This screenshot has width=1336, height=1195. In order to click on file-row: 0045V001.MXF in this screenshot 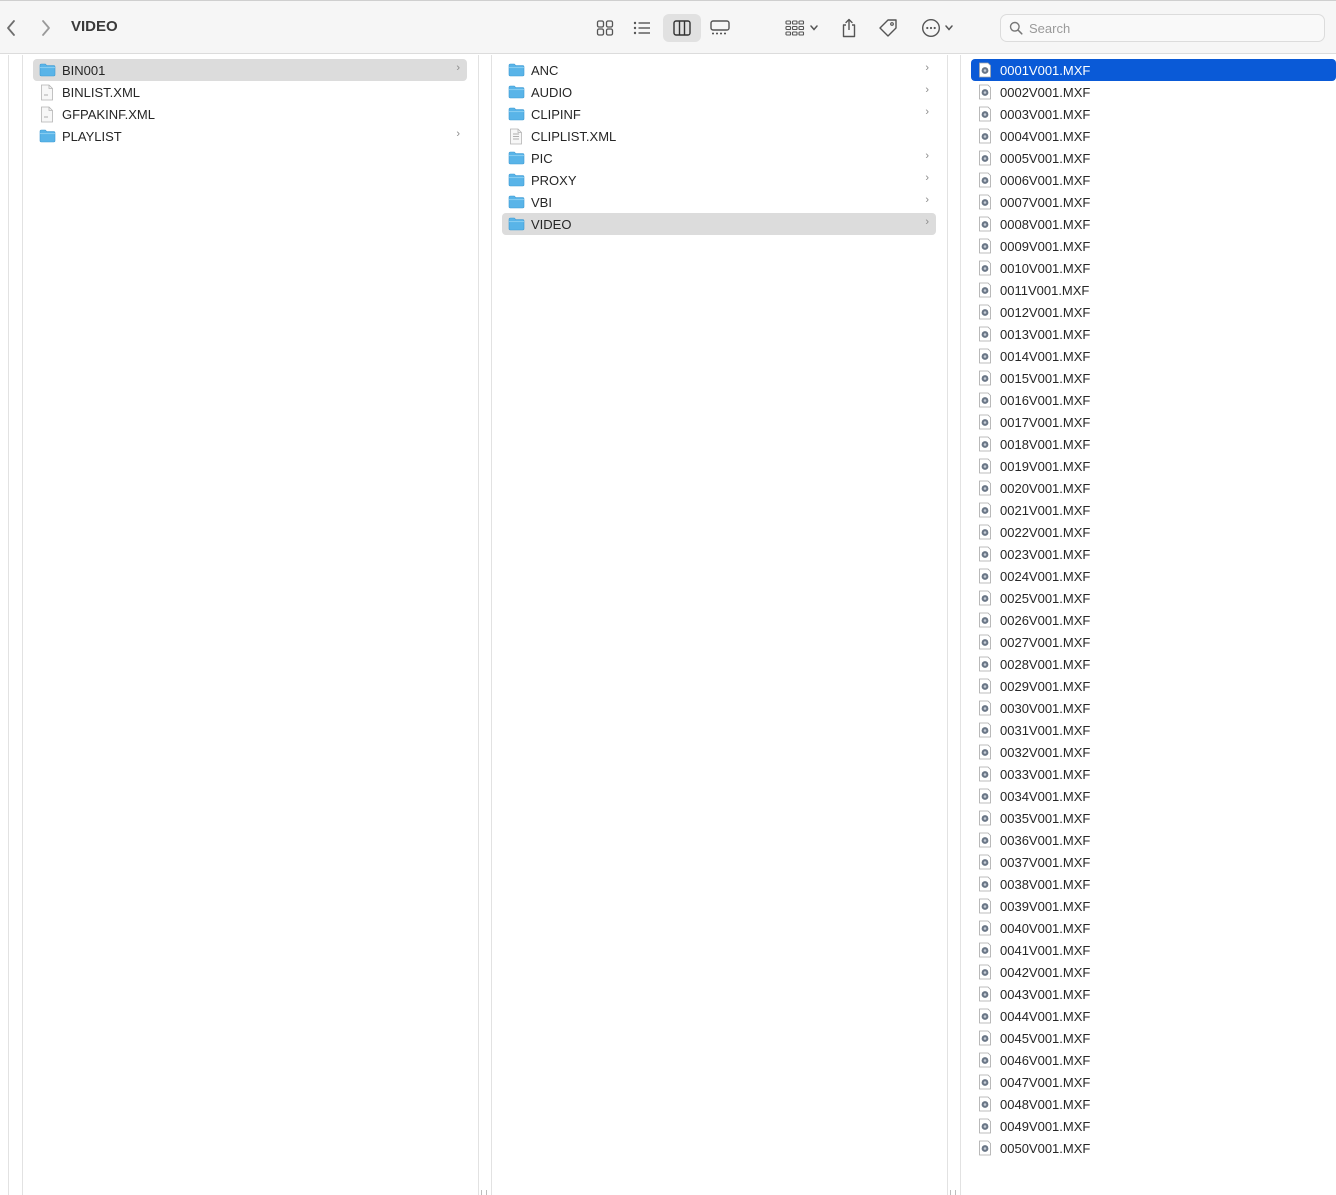, I will do `click(1153, 1038)`.